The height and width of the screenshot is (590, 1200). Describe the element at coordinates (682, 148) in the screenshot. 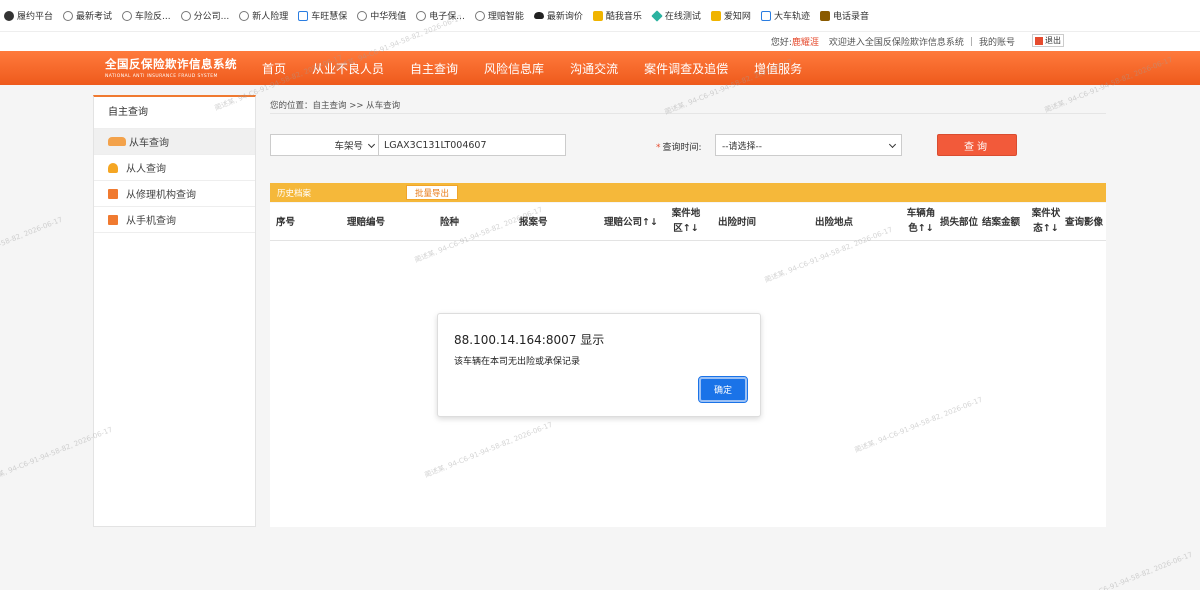

I see `query-time-label-text: 查询时间:` at that location.